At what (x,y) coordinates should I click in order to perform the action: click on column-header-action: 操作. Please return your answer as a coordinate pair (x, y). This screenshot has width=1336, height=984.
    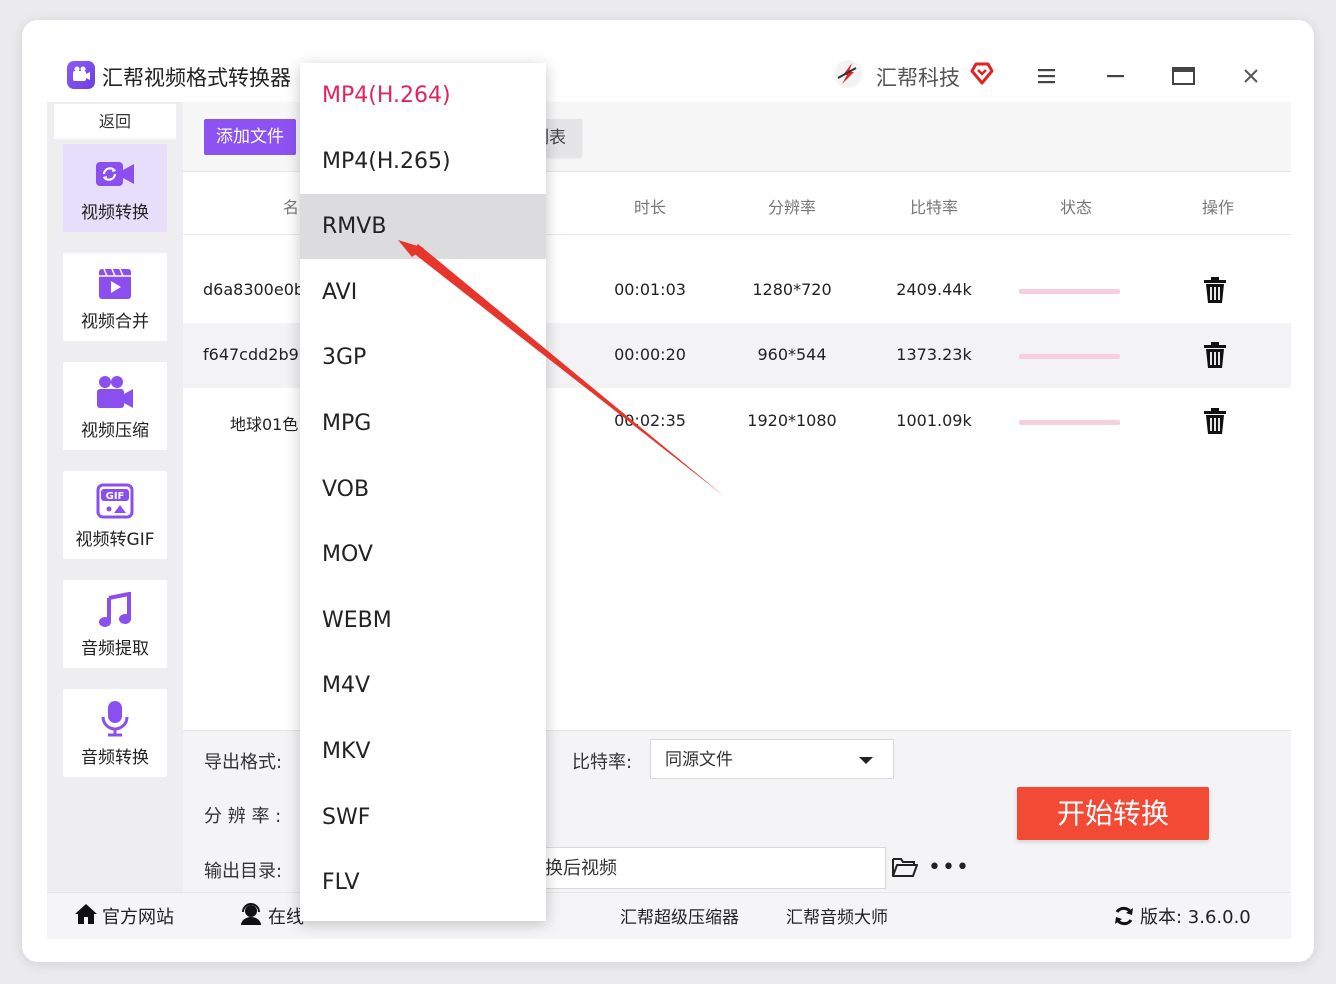
    Looking at the image, I should click on (1217, 207).